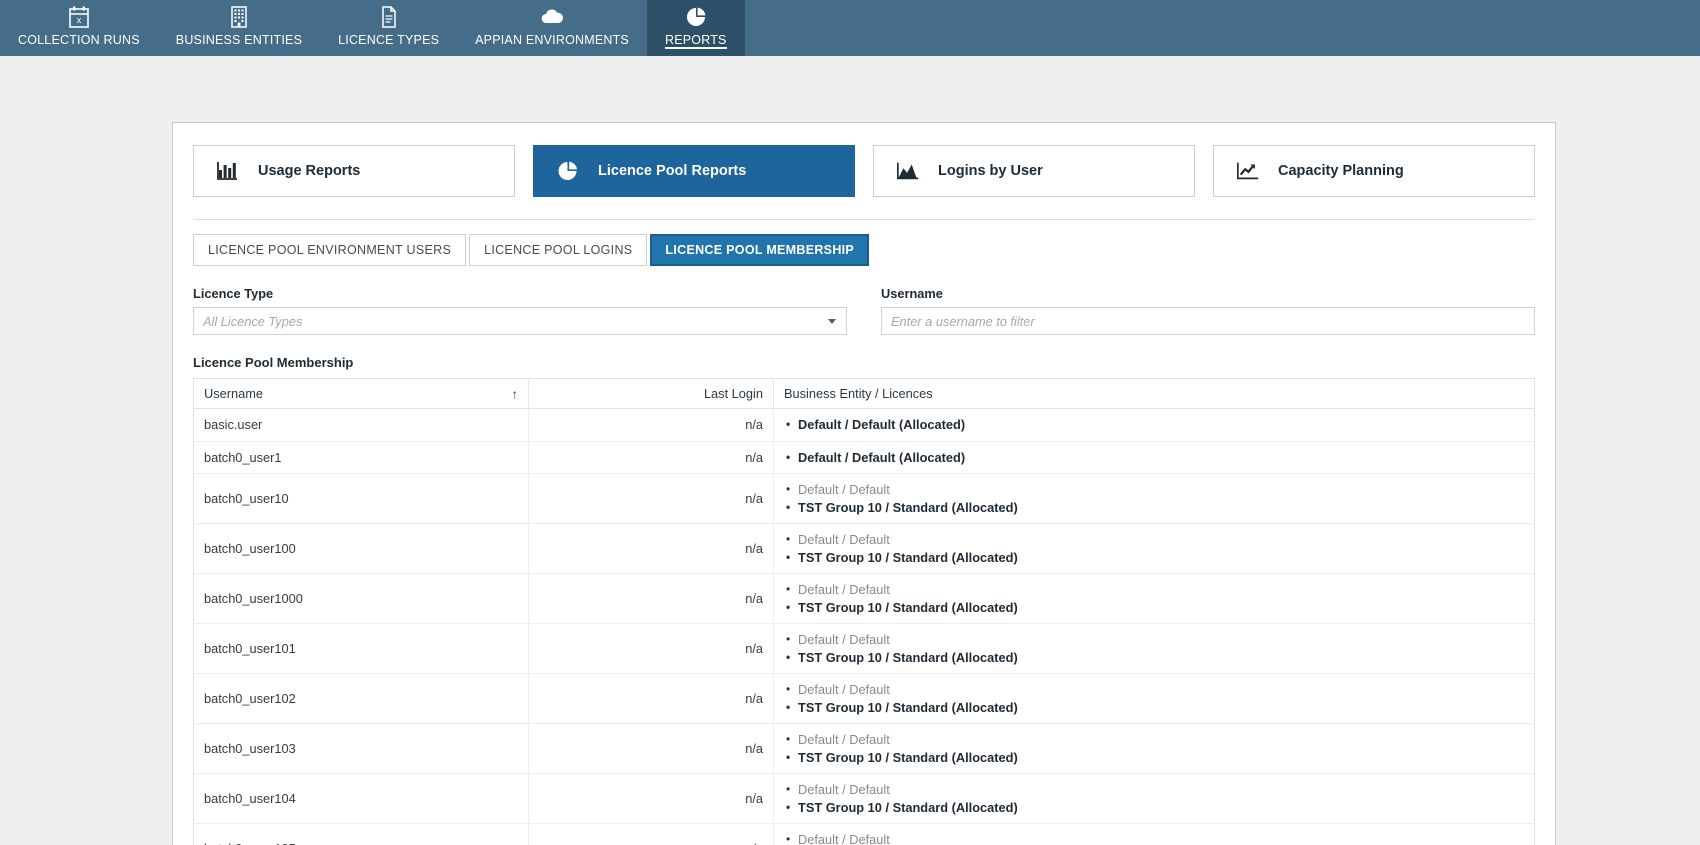 Image resolution: width=1700 pixels, height=845 pixels. What do you see at coordinates (389, 40) in the screenshot?
I see `nav-item-label: LICENCE TYPES` at bounding box center [389, 40].